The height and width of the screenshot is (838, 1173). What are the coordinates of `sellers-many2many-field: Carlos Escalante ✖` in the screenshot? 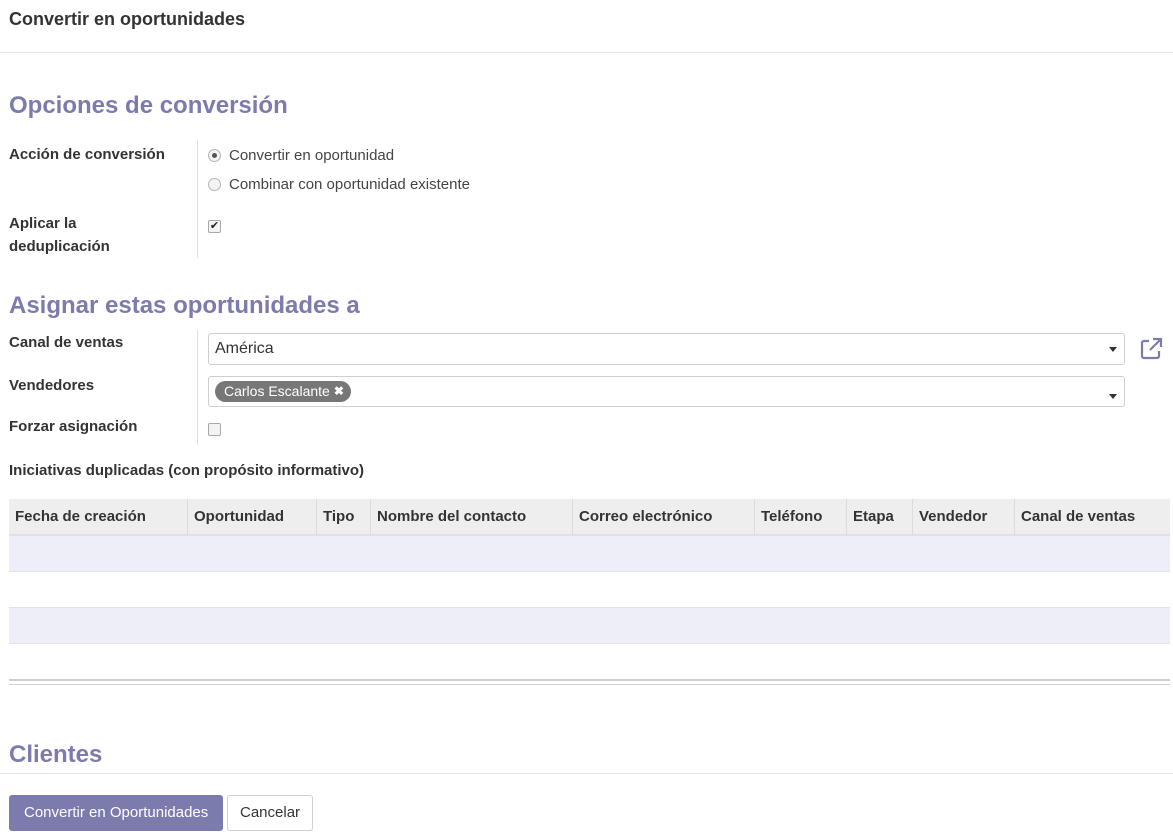 It's located at (666, 391).